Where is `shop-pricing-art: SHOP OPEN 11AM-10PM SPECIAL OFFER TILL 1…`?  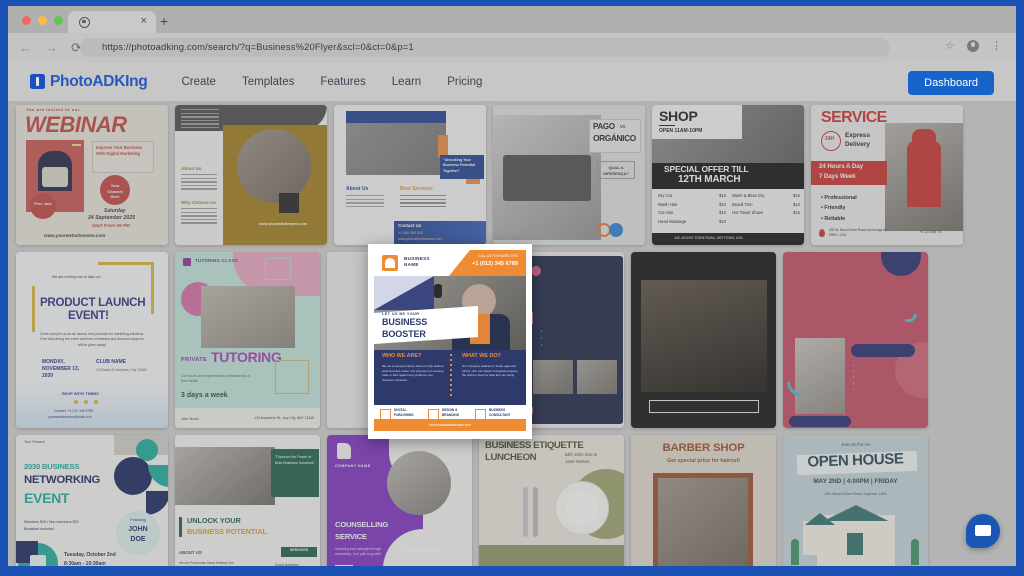
shop-pricing-art: SHOP OPEN 11AM-10PM SPECIAL OFFER TILL 1… is located at coordinates (728, 175).